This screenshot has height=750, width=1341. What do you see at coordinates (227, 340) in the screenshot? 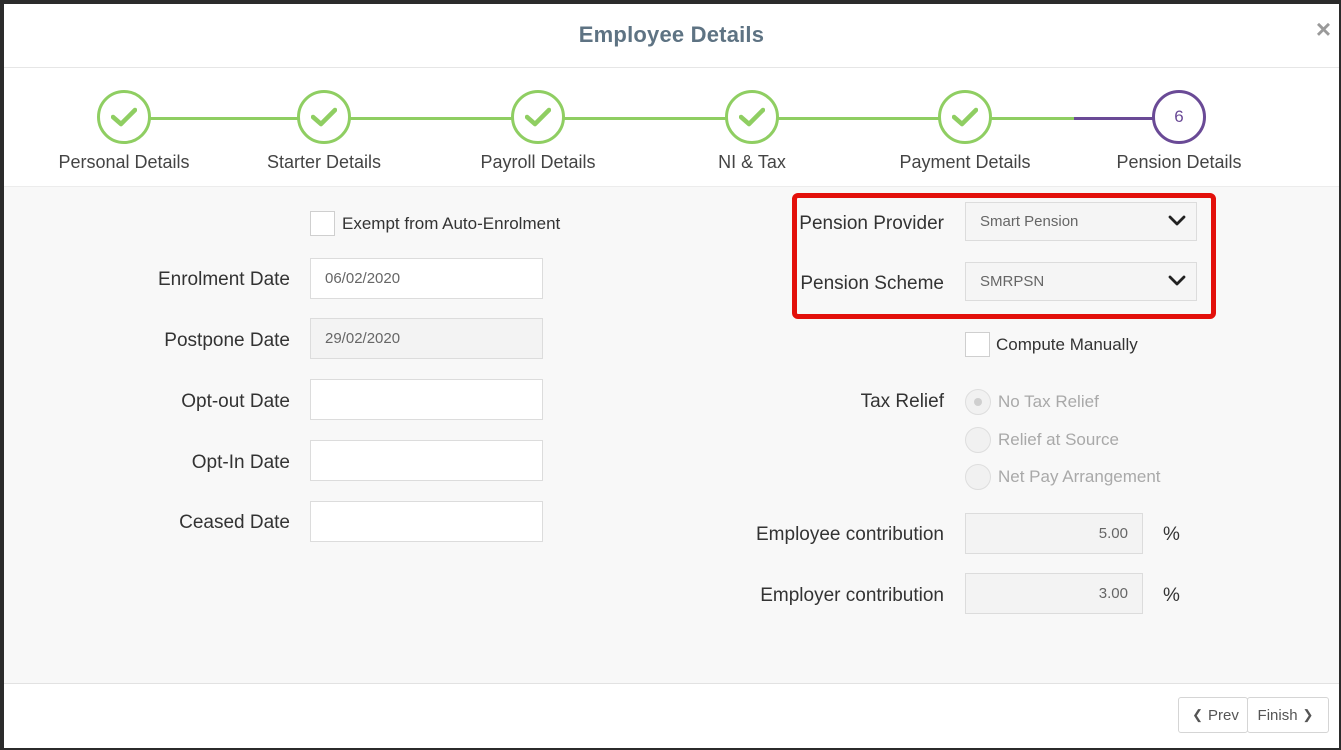
I see `postpone-date-label: Postpone Date` at bounding box center [227, 340].